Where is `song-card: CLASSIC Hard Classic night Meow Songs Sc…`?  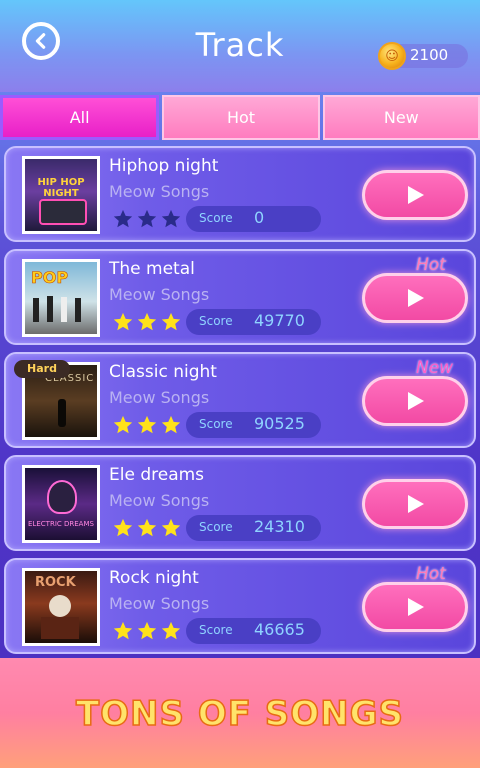
song-card: CLASSIC Hard Classic night Meow Songs Sc… is located at coordinates (240, 400).